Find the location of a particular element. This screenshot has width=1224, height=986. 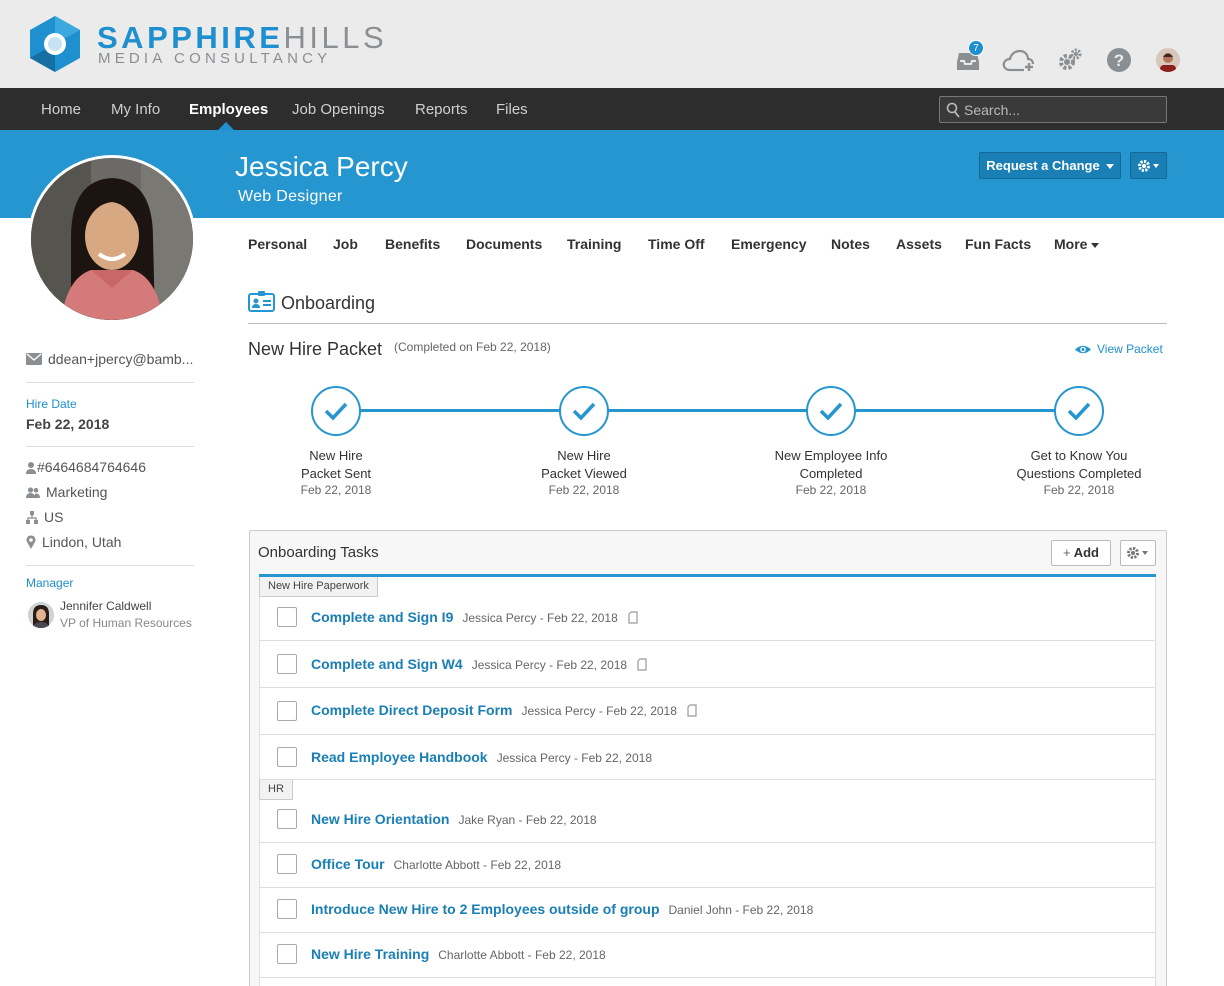

active-nav-indicator is located at coordinates (226, 126).